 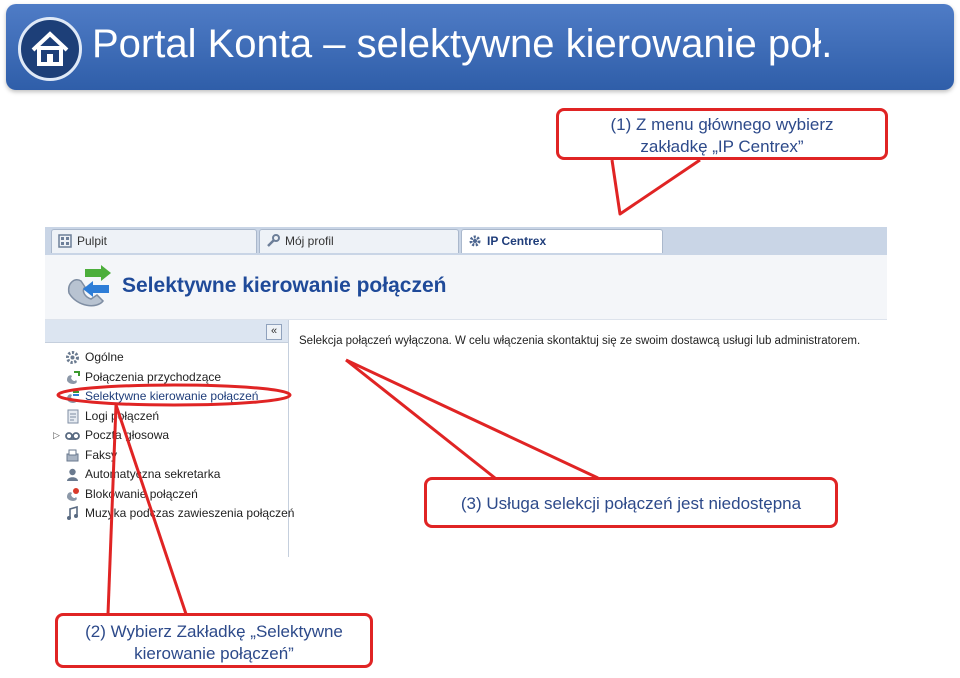 What do you see at coordinates (72, 494) in the screenshot?
I see `block-icon` at bounding box center [72, 494].